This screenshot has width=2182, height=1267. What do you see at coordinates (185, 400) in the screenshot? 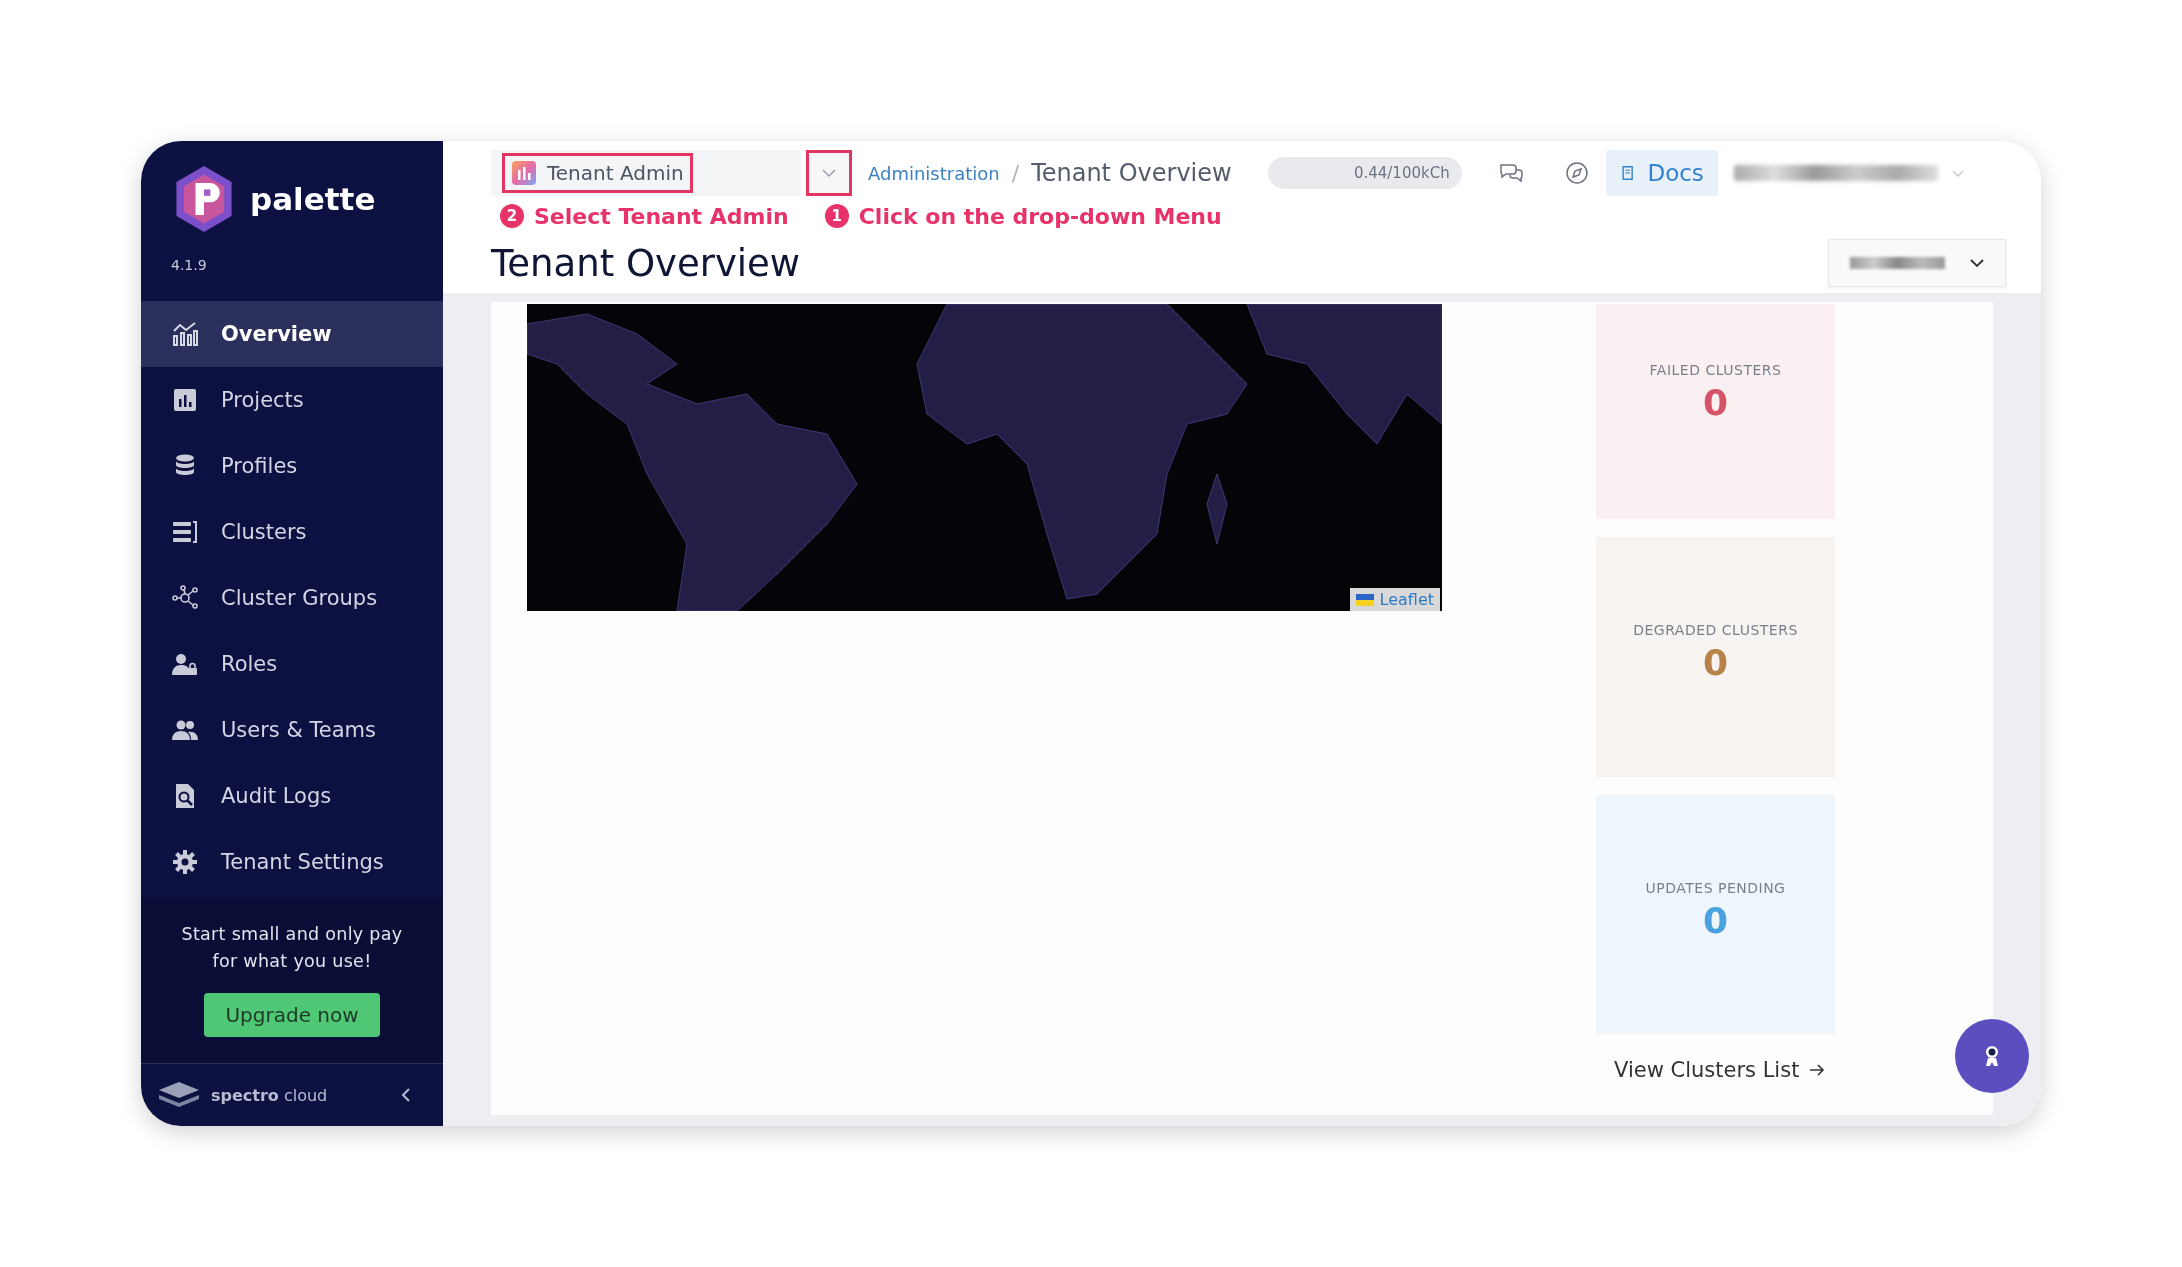
I see `bar-chart-icon` at bounding box center [185, 400].